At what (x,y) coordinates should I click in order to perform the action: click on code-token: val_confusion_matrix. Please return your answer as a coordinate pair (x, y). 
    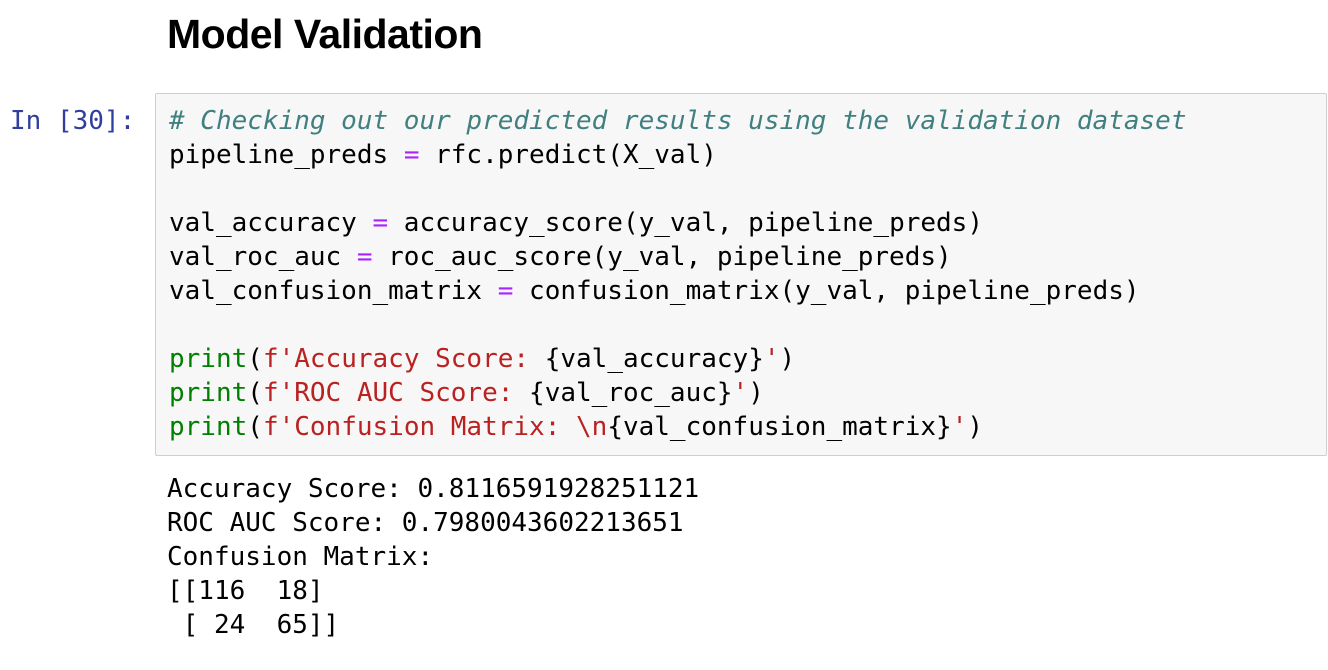
    Looking at the image, I should click on (333, 291).